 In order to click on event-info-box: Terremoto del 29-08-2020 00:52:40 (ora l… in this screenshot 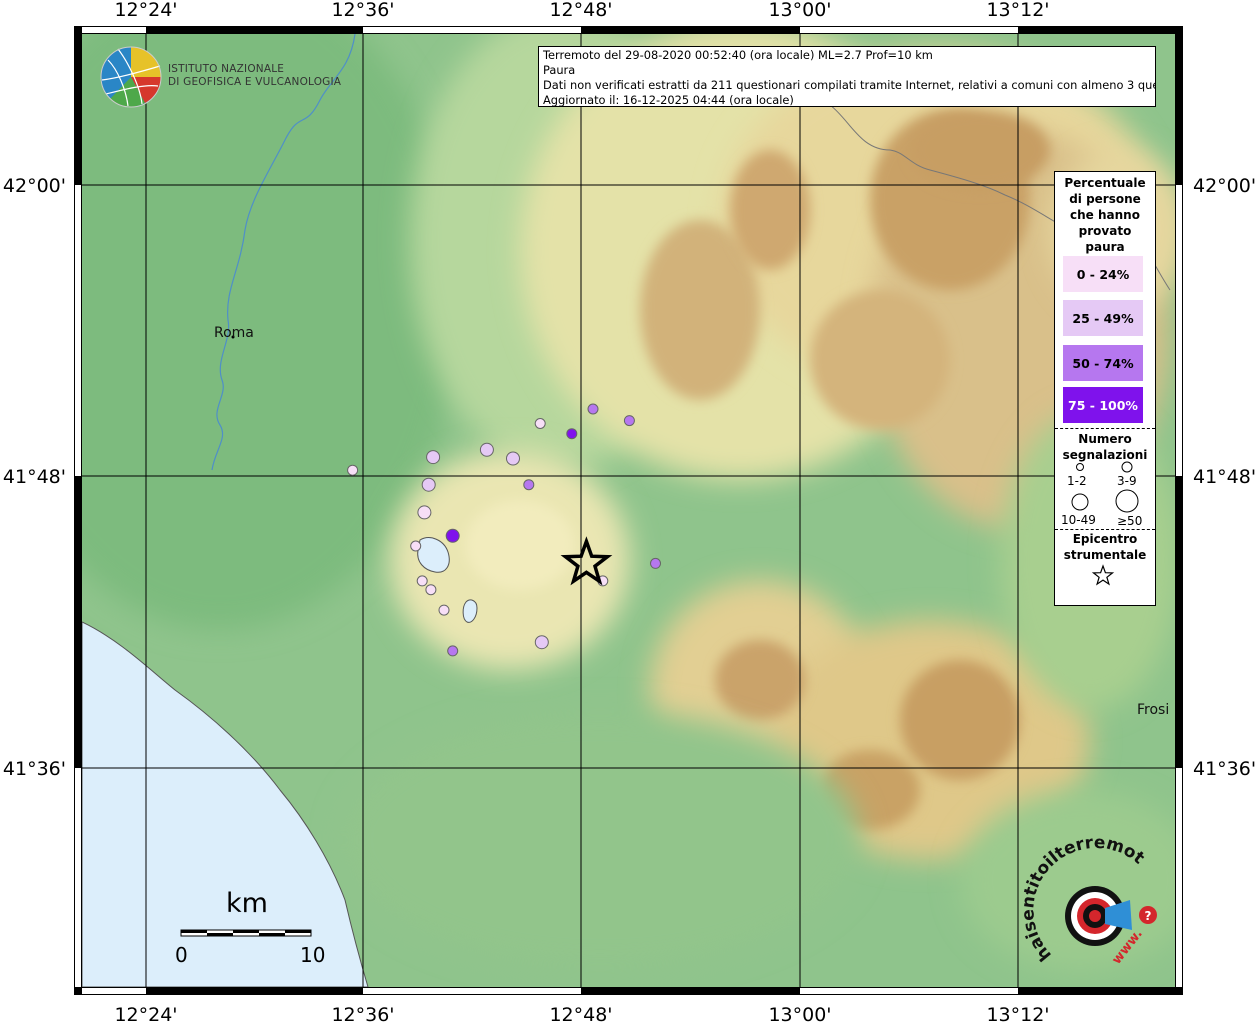, I will do `click(847, 76)`.